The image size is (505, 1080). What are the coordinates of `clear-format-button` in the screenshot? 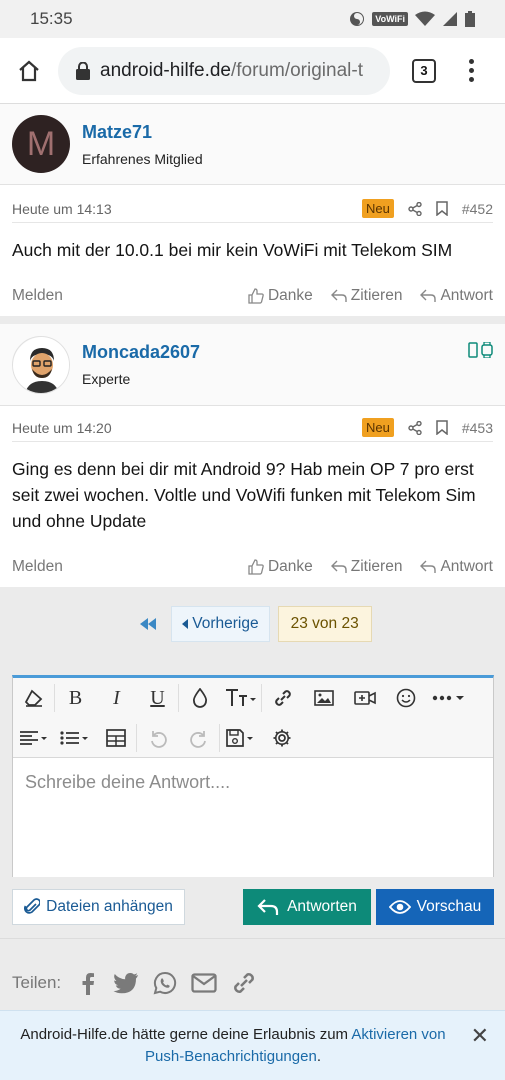 It's located at (33, 698).